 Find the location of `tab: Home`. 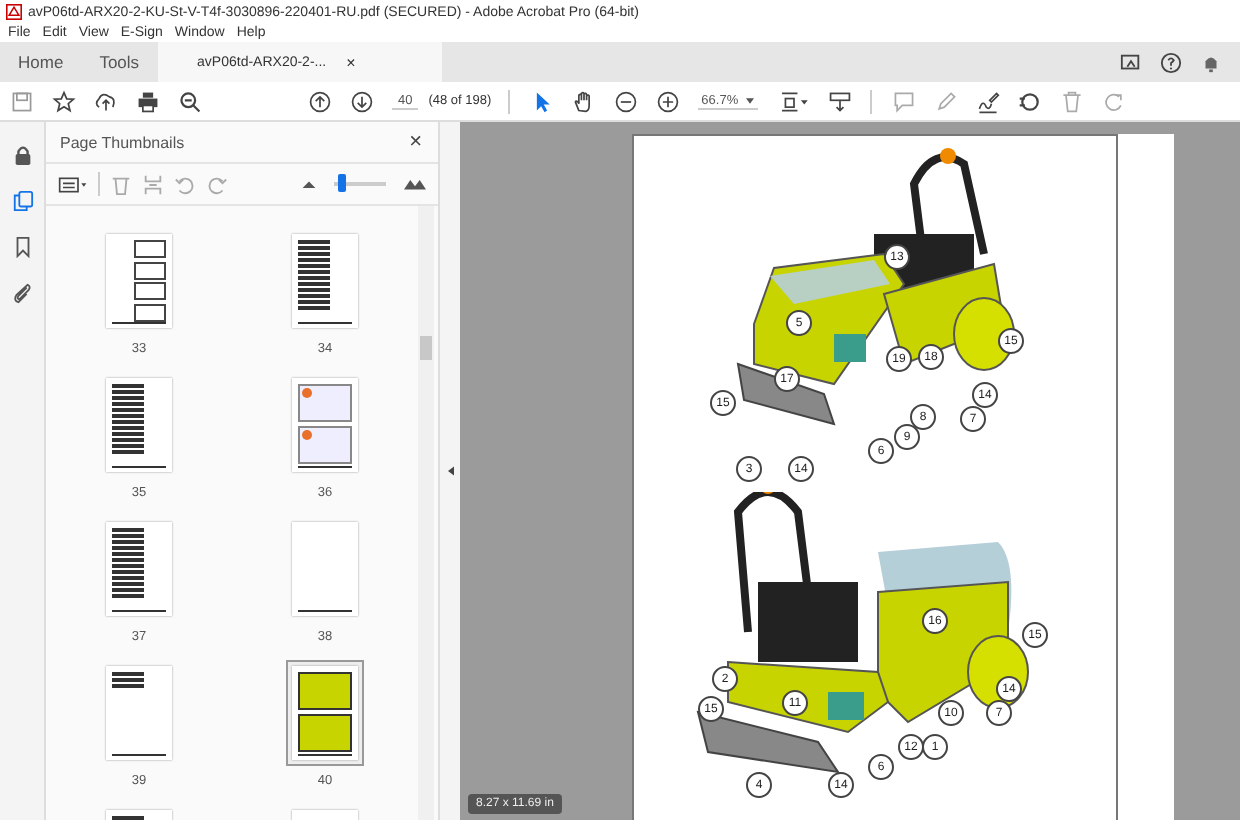

tab: Home is located at coordinates (41, 62).